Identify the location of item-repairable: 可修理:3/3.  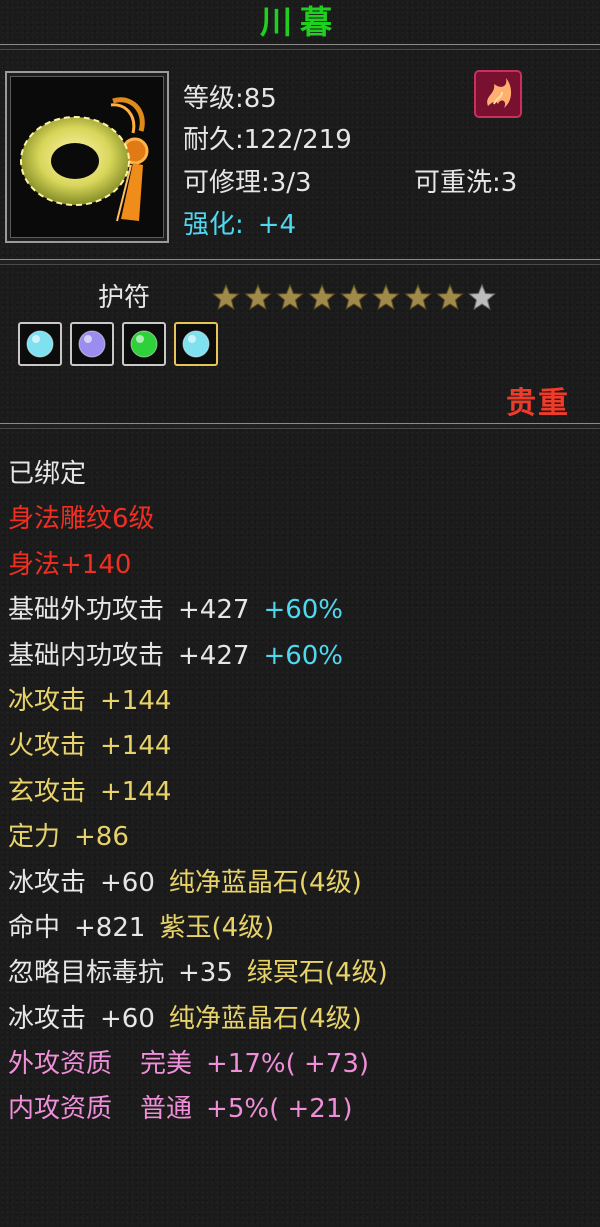
(247, 183).